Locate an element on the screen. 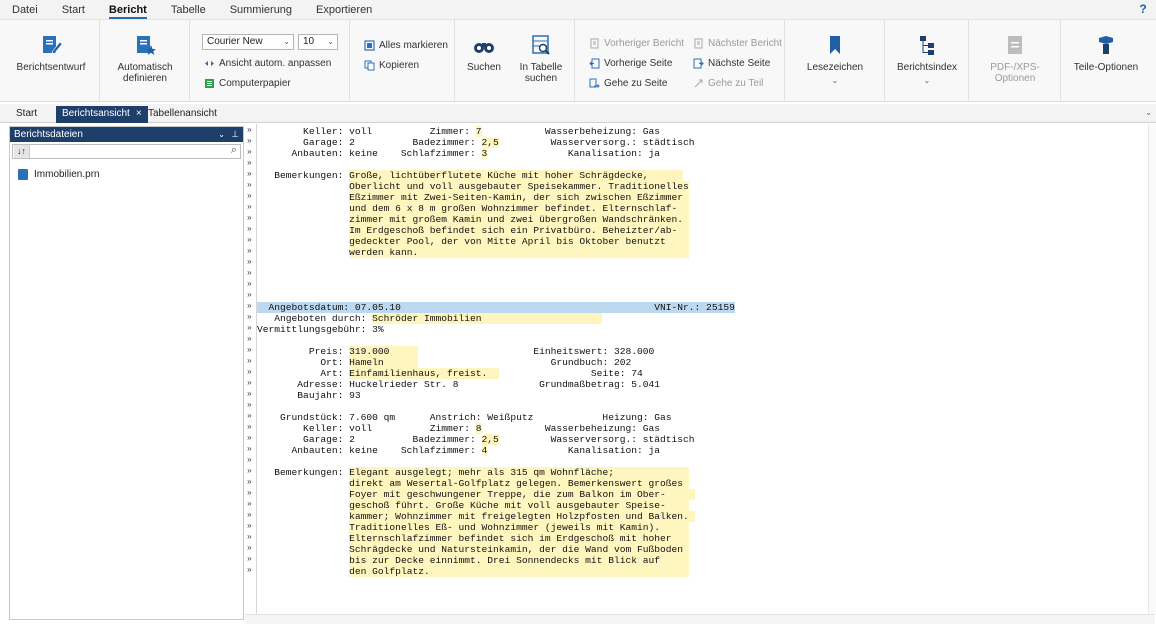 This screenshot has width=1156, height=624. sort-button: ↓↑ is located at coordinates (22, 151).